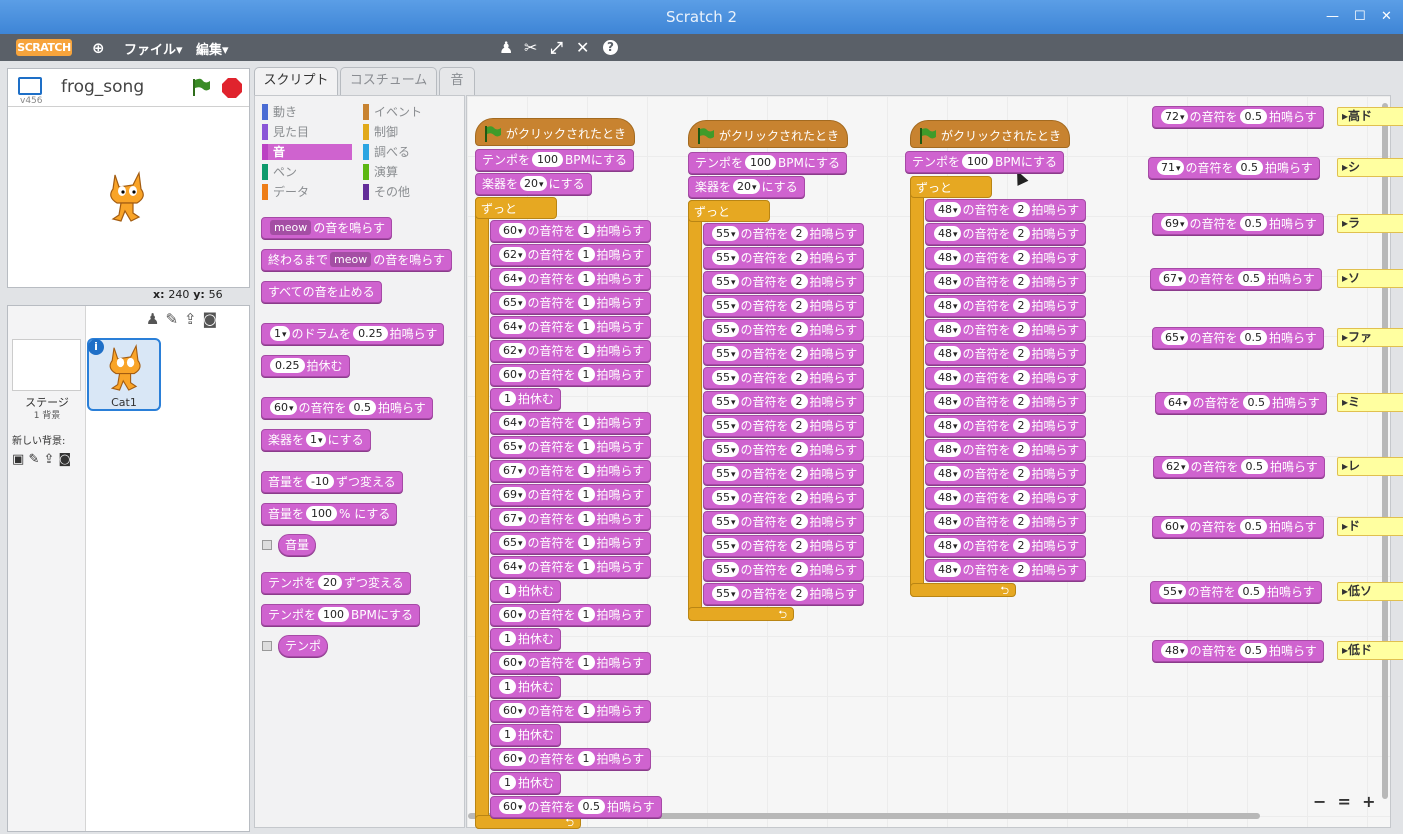  What do you see at coordinates (1385, 451) in the screenshot?
I see `scroll-area-v` at bounding box center [1385, 451].